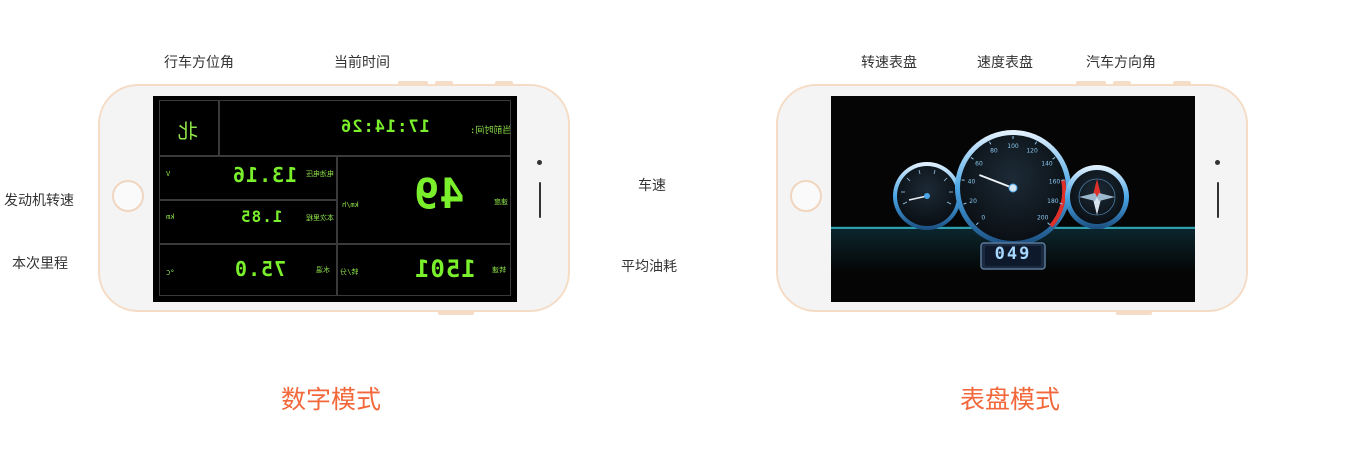 This screenshot has width=1351, height=468. I want to click on label-speed-gauge: 速度表盘, so click(1005, 63).